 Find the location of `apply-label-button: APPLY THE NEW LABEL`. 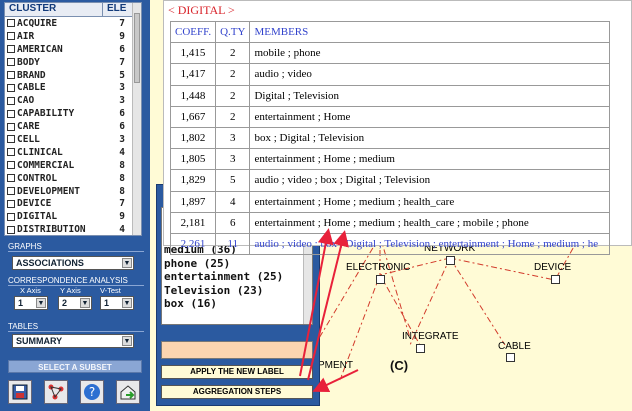

apply-label-button: APPLY THE NEW LABEL is located at coordinates (237, 372).